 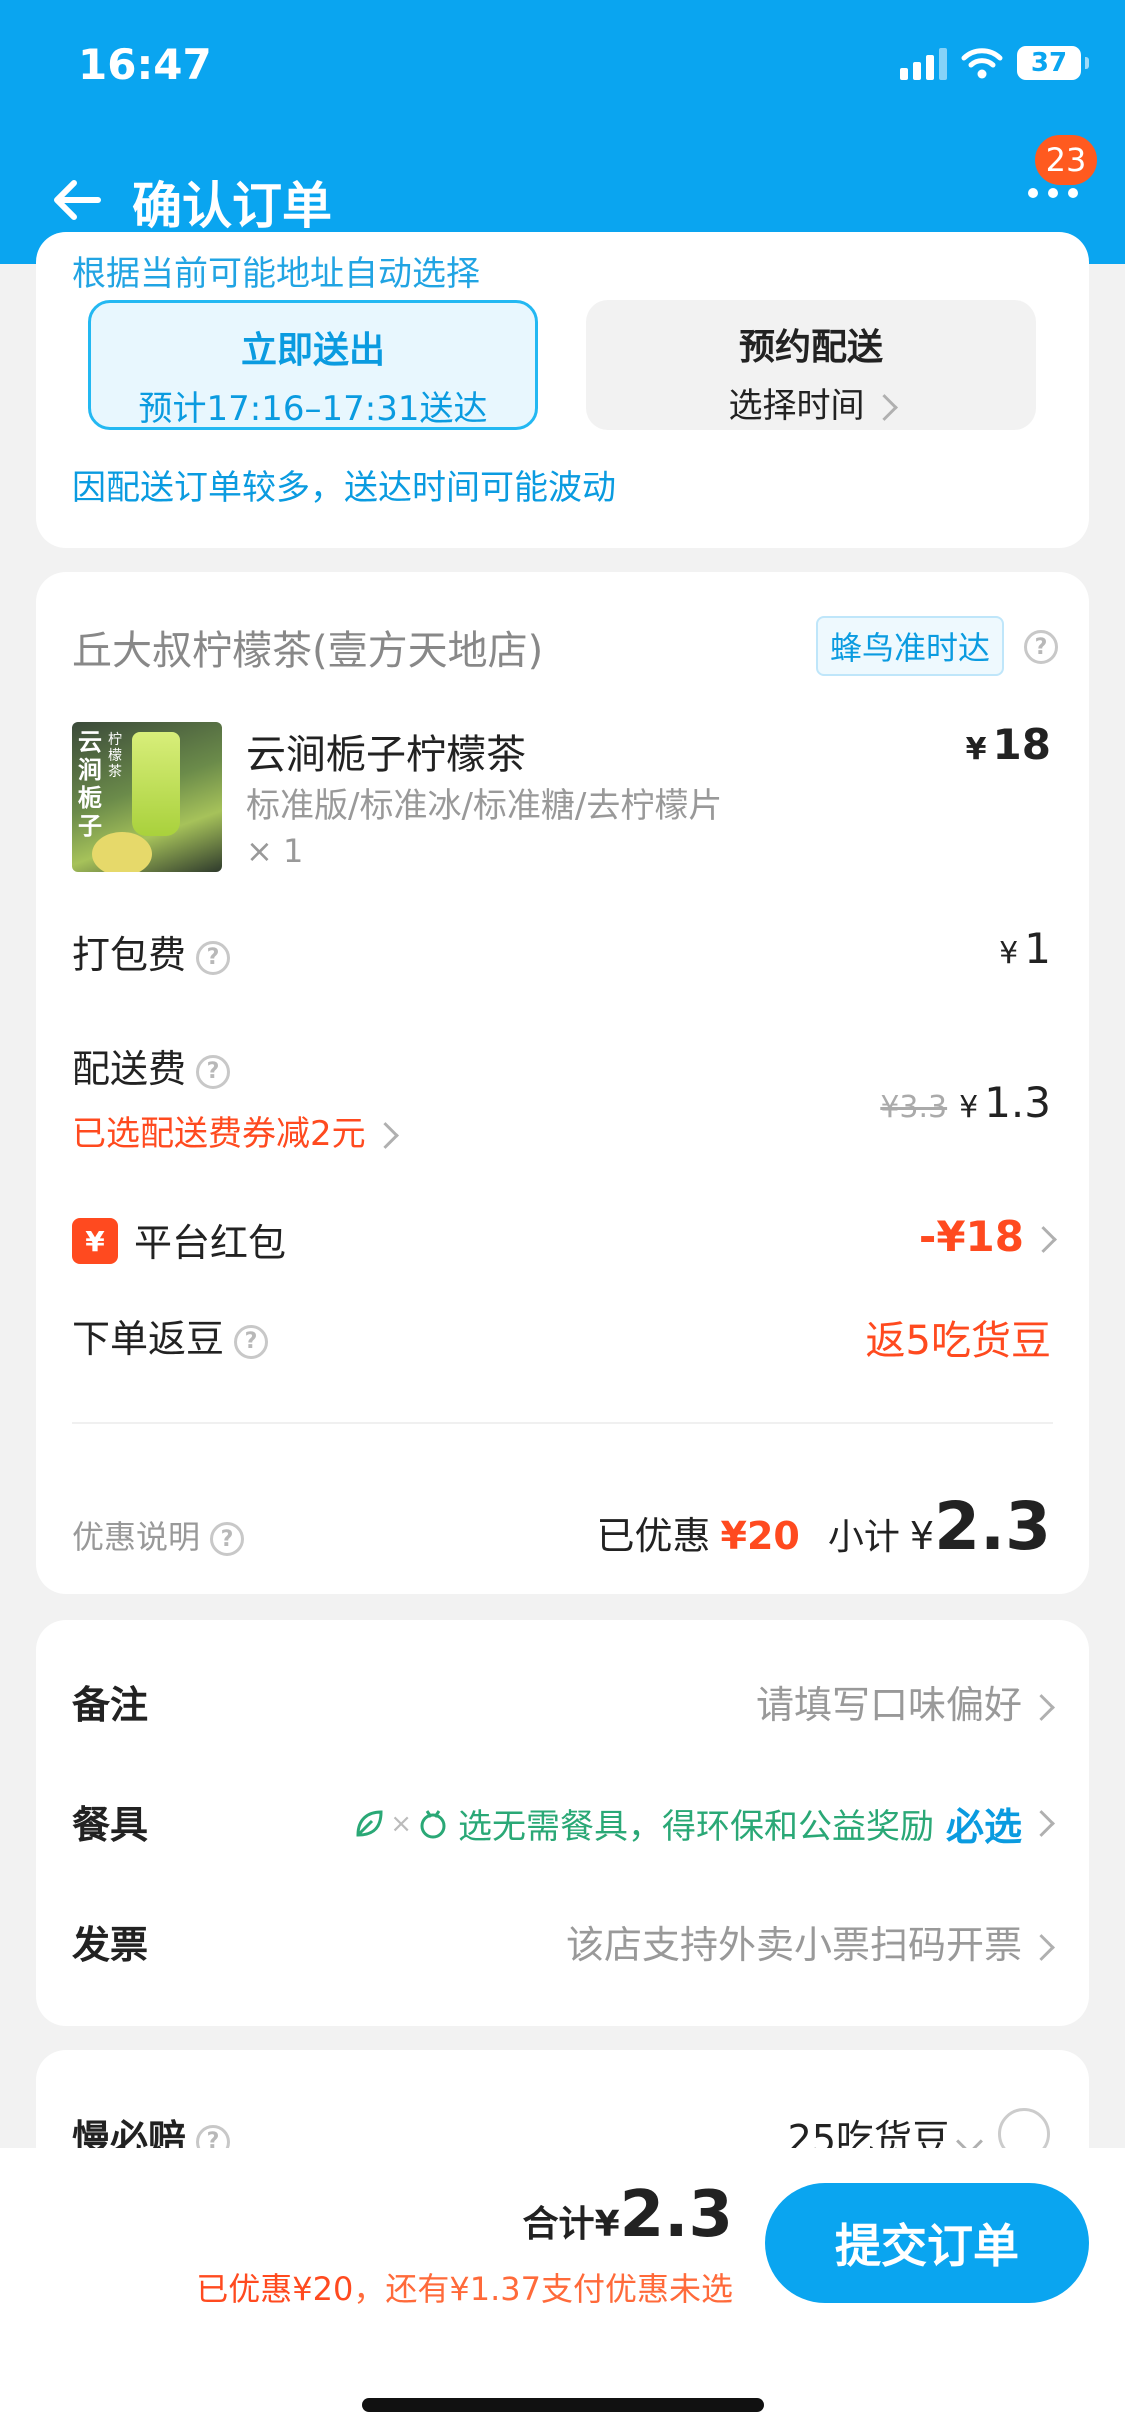 I want to click on product-image: 云涧栀子 柠檬茶, so click(x=147, y=797).